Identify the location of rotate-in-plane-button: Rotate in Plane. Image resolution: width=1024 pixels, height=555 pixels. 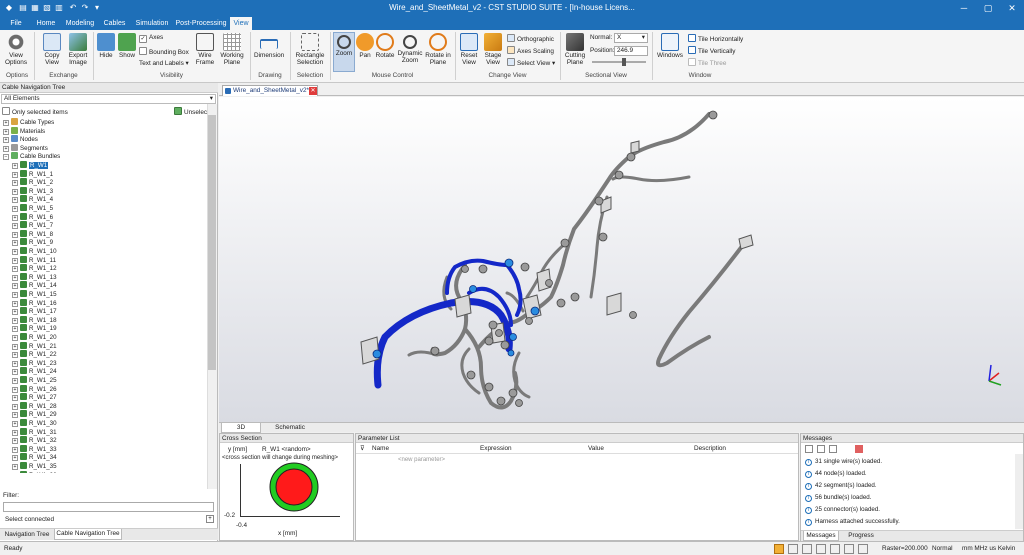
(438, 49).